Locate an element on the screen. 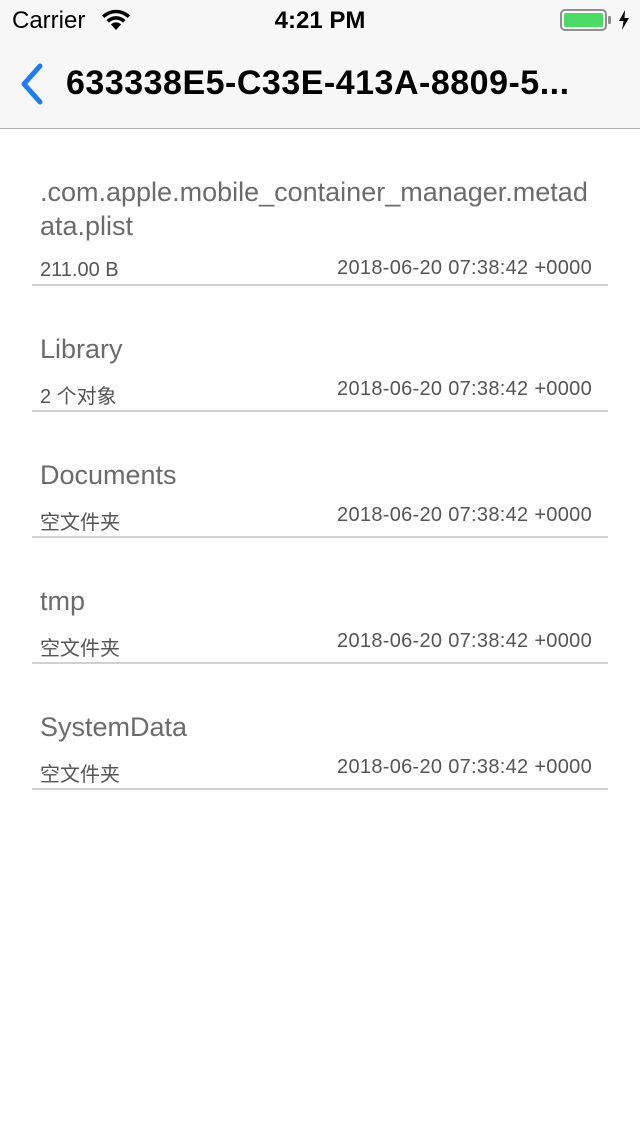 The width and height of the screenshot is (640, 1136). file-name: tmp is located at coordinates (63, 601).